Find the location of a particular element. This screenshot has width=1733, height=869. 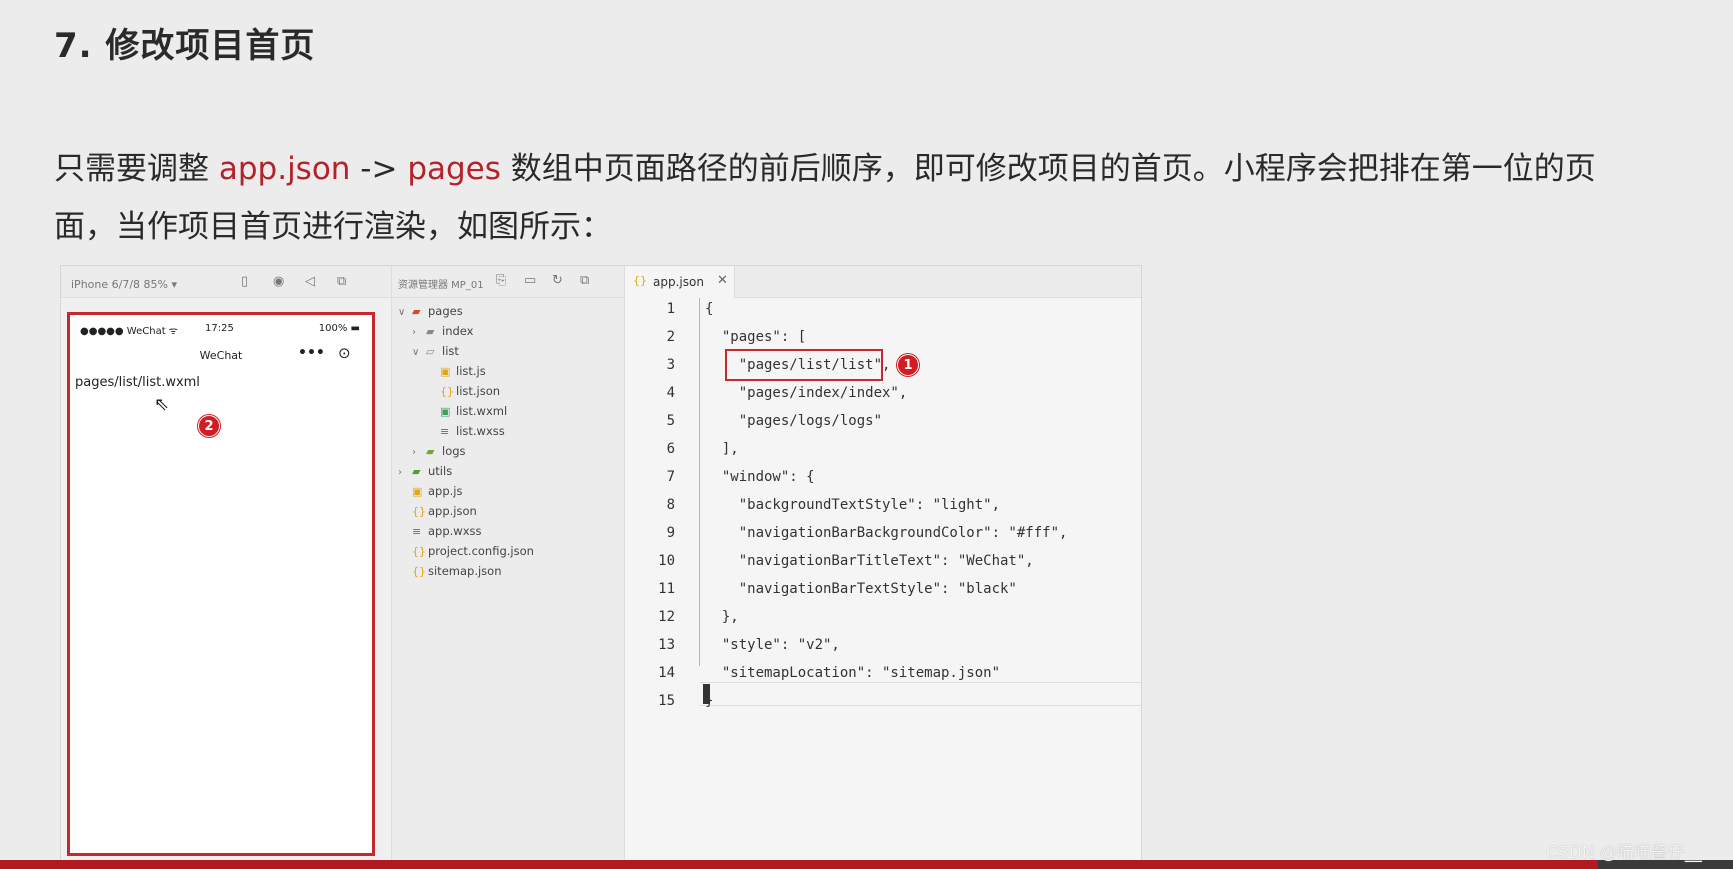

tree-item-project-config: {} project.config.json is located at coordinates (473, 554).